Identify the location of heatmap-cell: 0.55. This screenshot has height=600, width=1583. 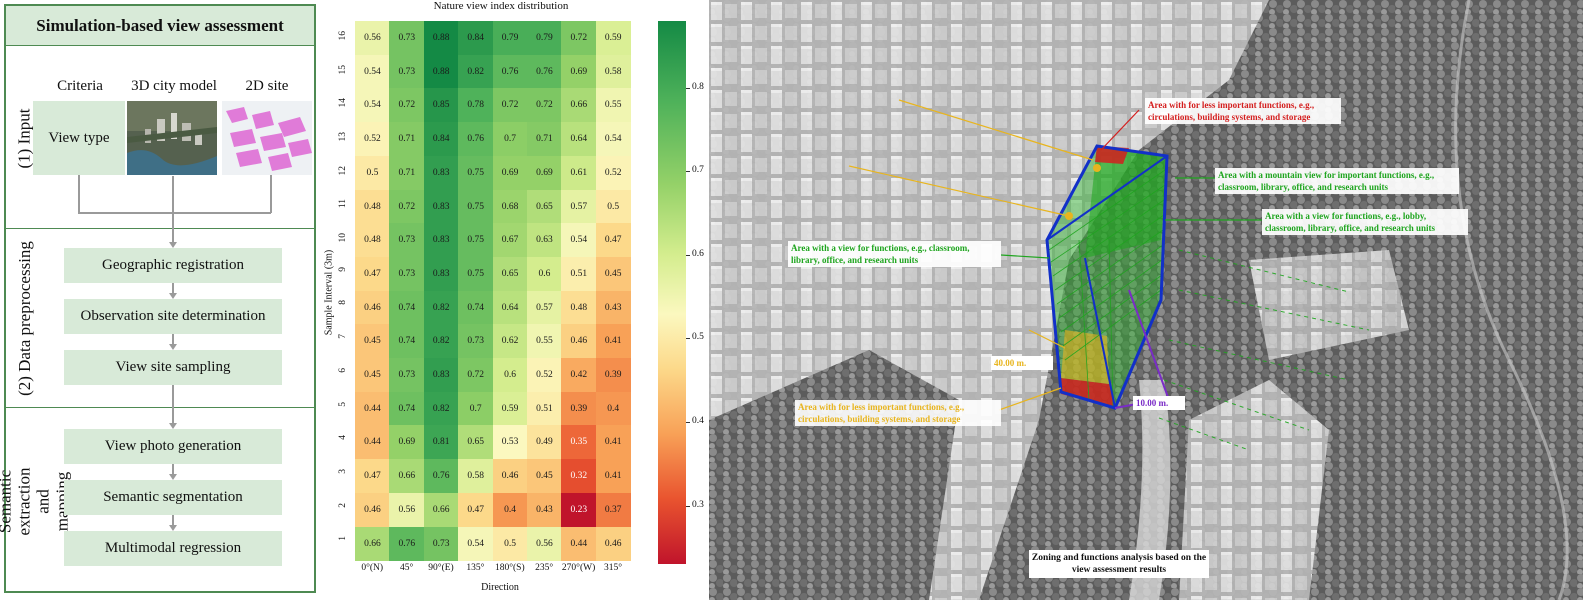
(613, 105).